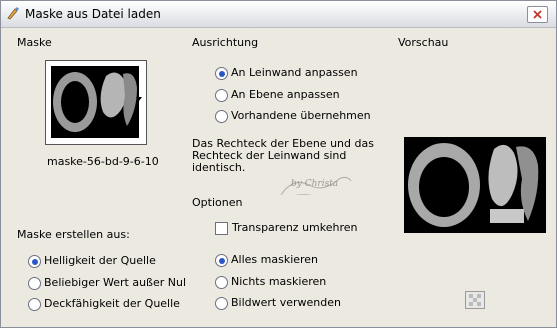 Image resolution: width=557 pixels, height=328 pixels. Describe the element at coordinates (217, 202) in the screenshot. I see `options-label: Optionen` at that location.